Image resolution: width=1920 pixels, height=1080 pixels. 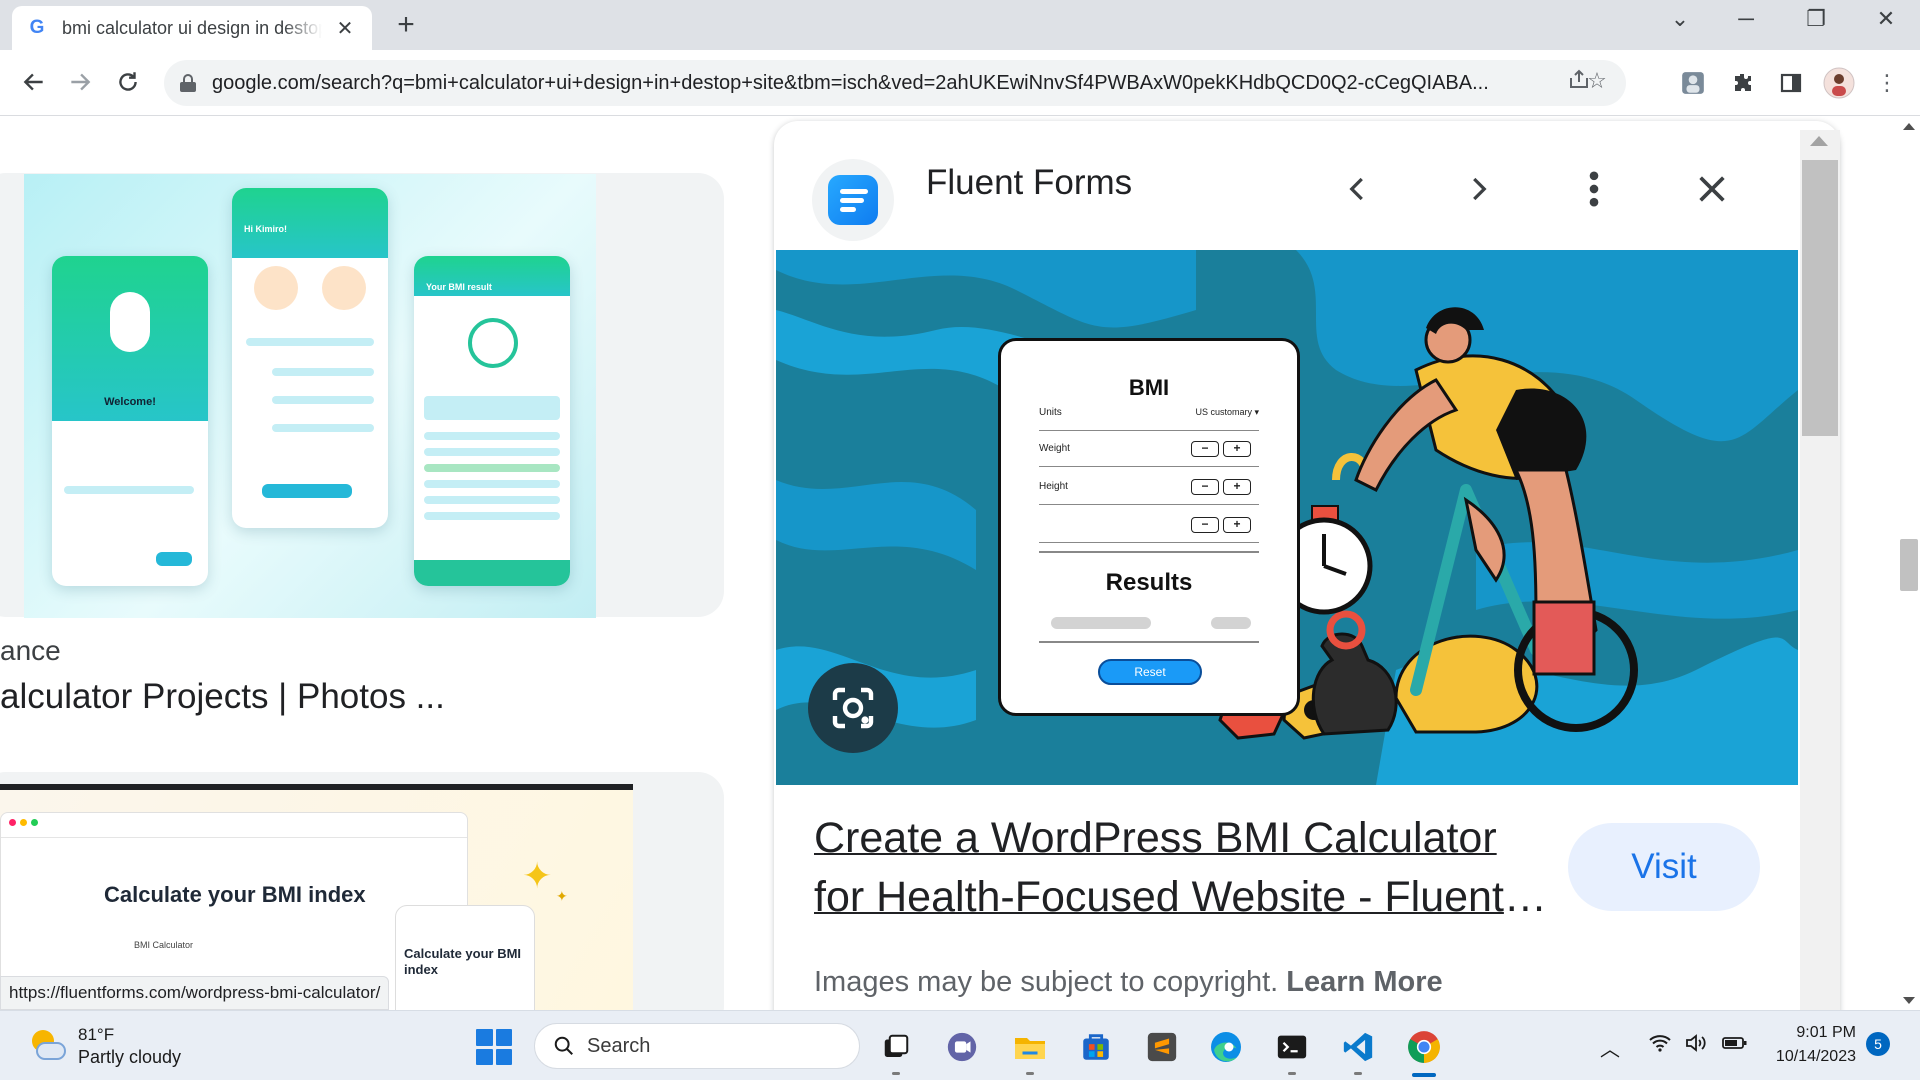 I want to click on sublime-text-icon, so click(x=1162, y=1047).